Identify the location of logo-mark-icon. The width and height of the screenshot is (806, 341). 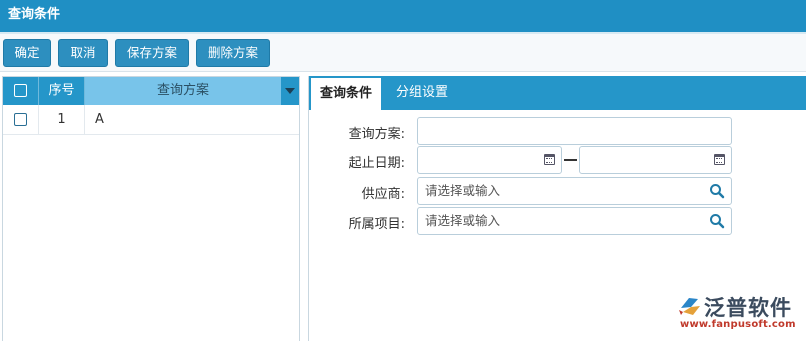
(689, 306).